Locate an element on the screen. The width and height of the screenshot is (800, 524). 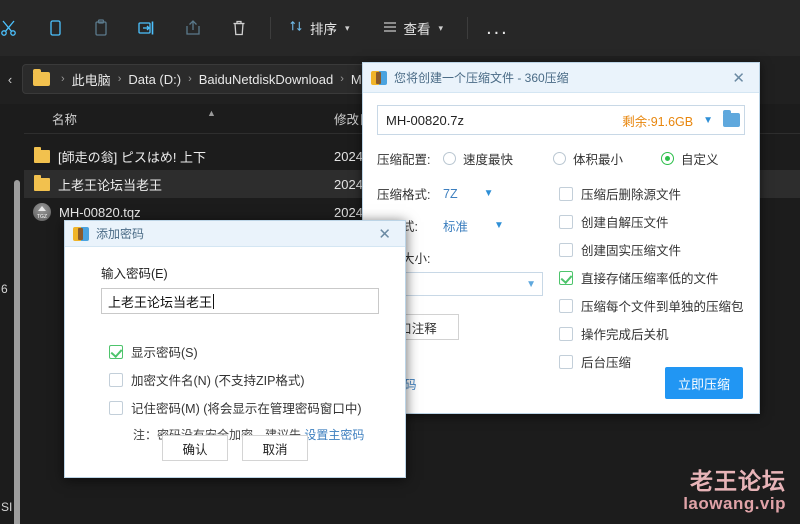
watermark: 老王论坛 laowang.vip is located at coordinates (734, 488).